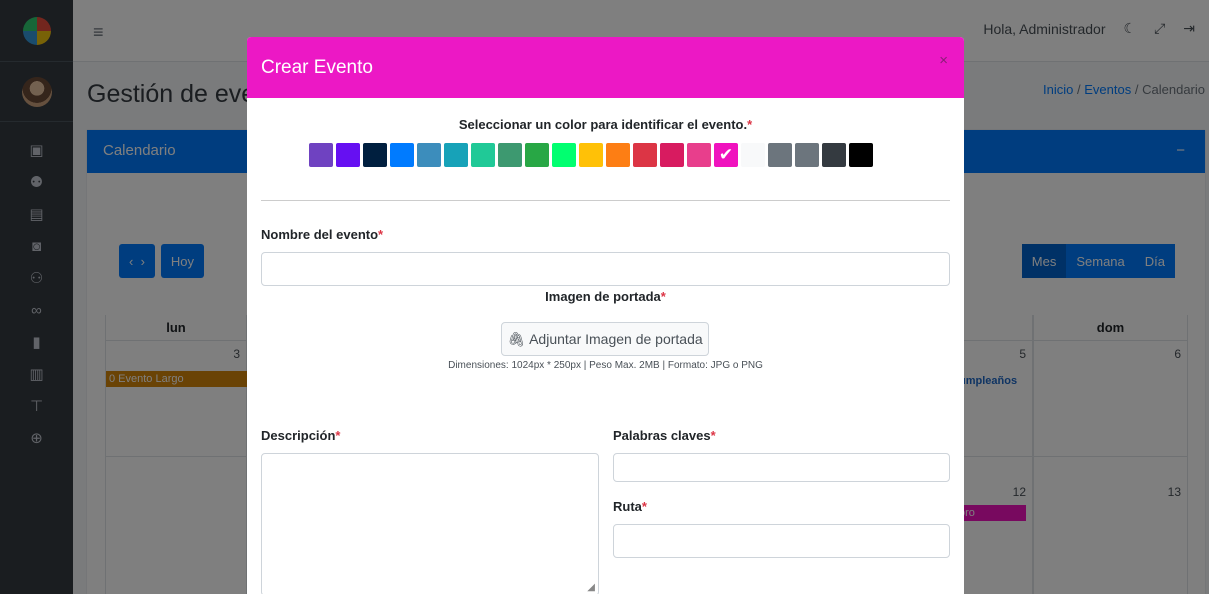 This screenshot has height=594, width=1209. What do you see at coordinates (301, 435) in the screenshot?
I see `description-label: Descripción*` at bounding box center [301, 435].